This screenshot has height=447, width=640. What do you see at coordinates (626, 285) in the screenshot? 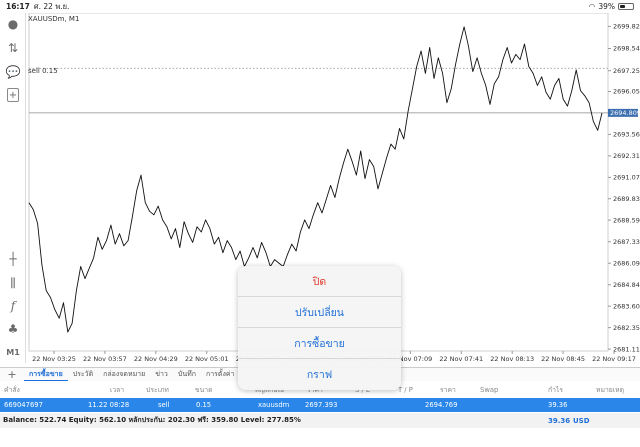
I see `y-tick-label: 2684.840` at bounding box center [626, 285].